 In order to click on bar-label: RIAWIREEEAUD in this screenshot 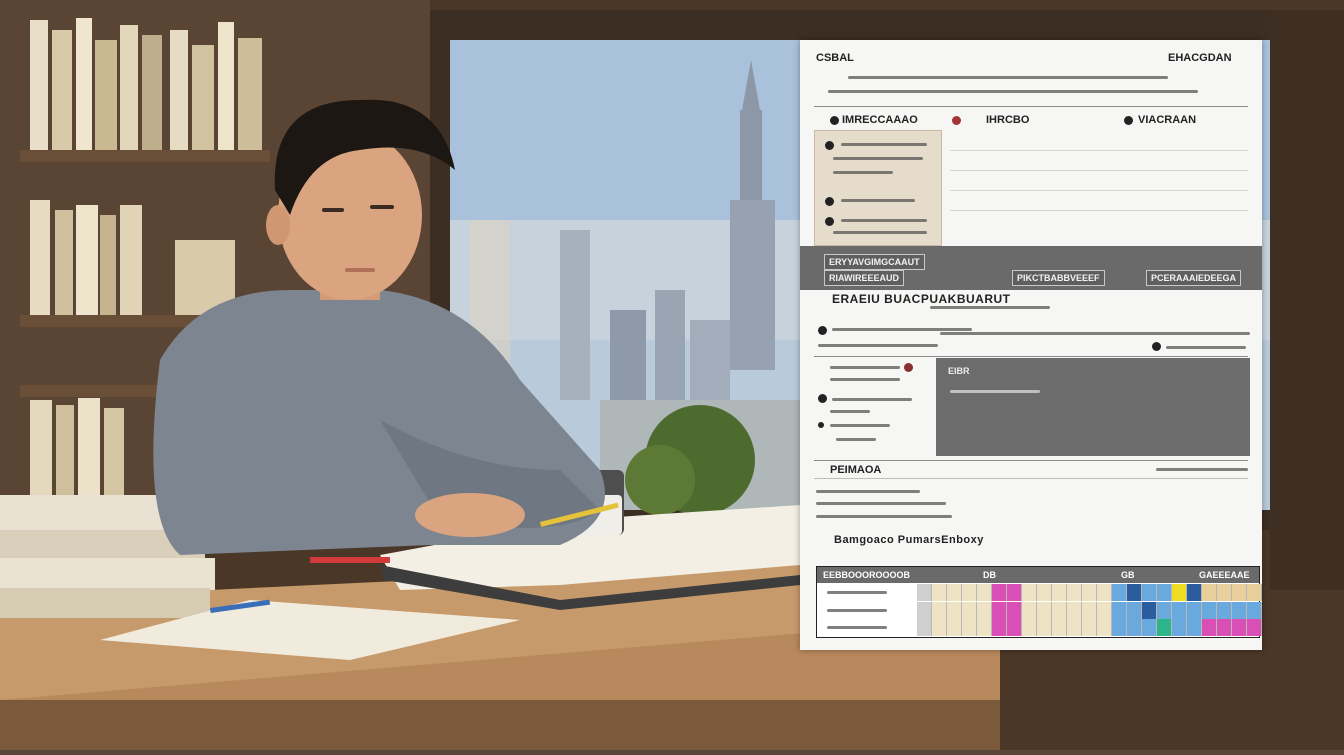, I will do `click(864, 278)`.